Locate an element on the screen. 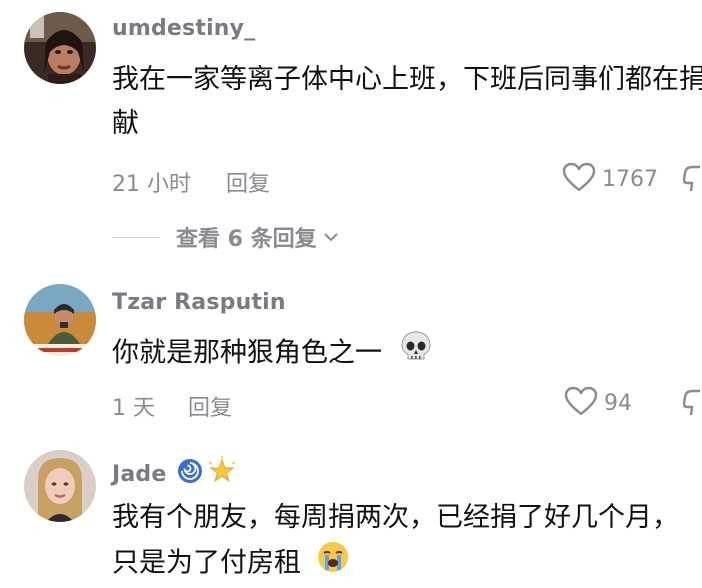 Image resolution: width=702 pixels, height=588 pixels. view-replies-button: 查看 6 条回复 is located at coordinates (225, 237).